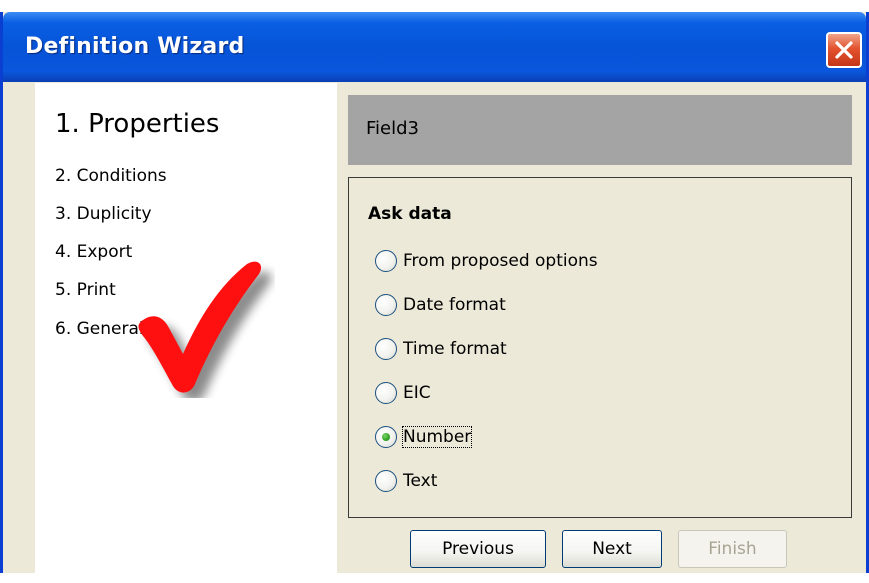 The image size is (869, 583). I want to click on radio-label: Time format, so click(455, 349).